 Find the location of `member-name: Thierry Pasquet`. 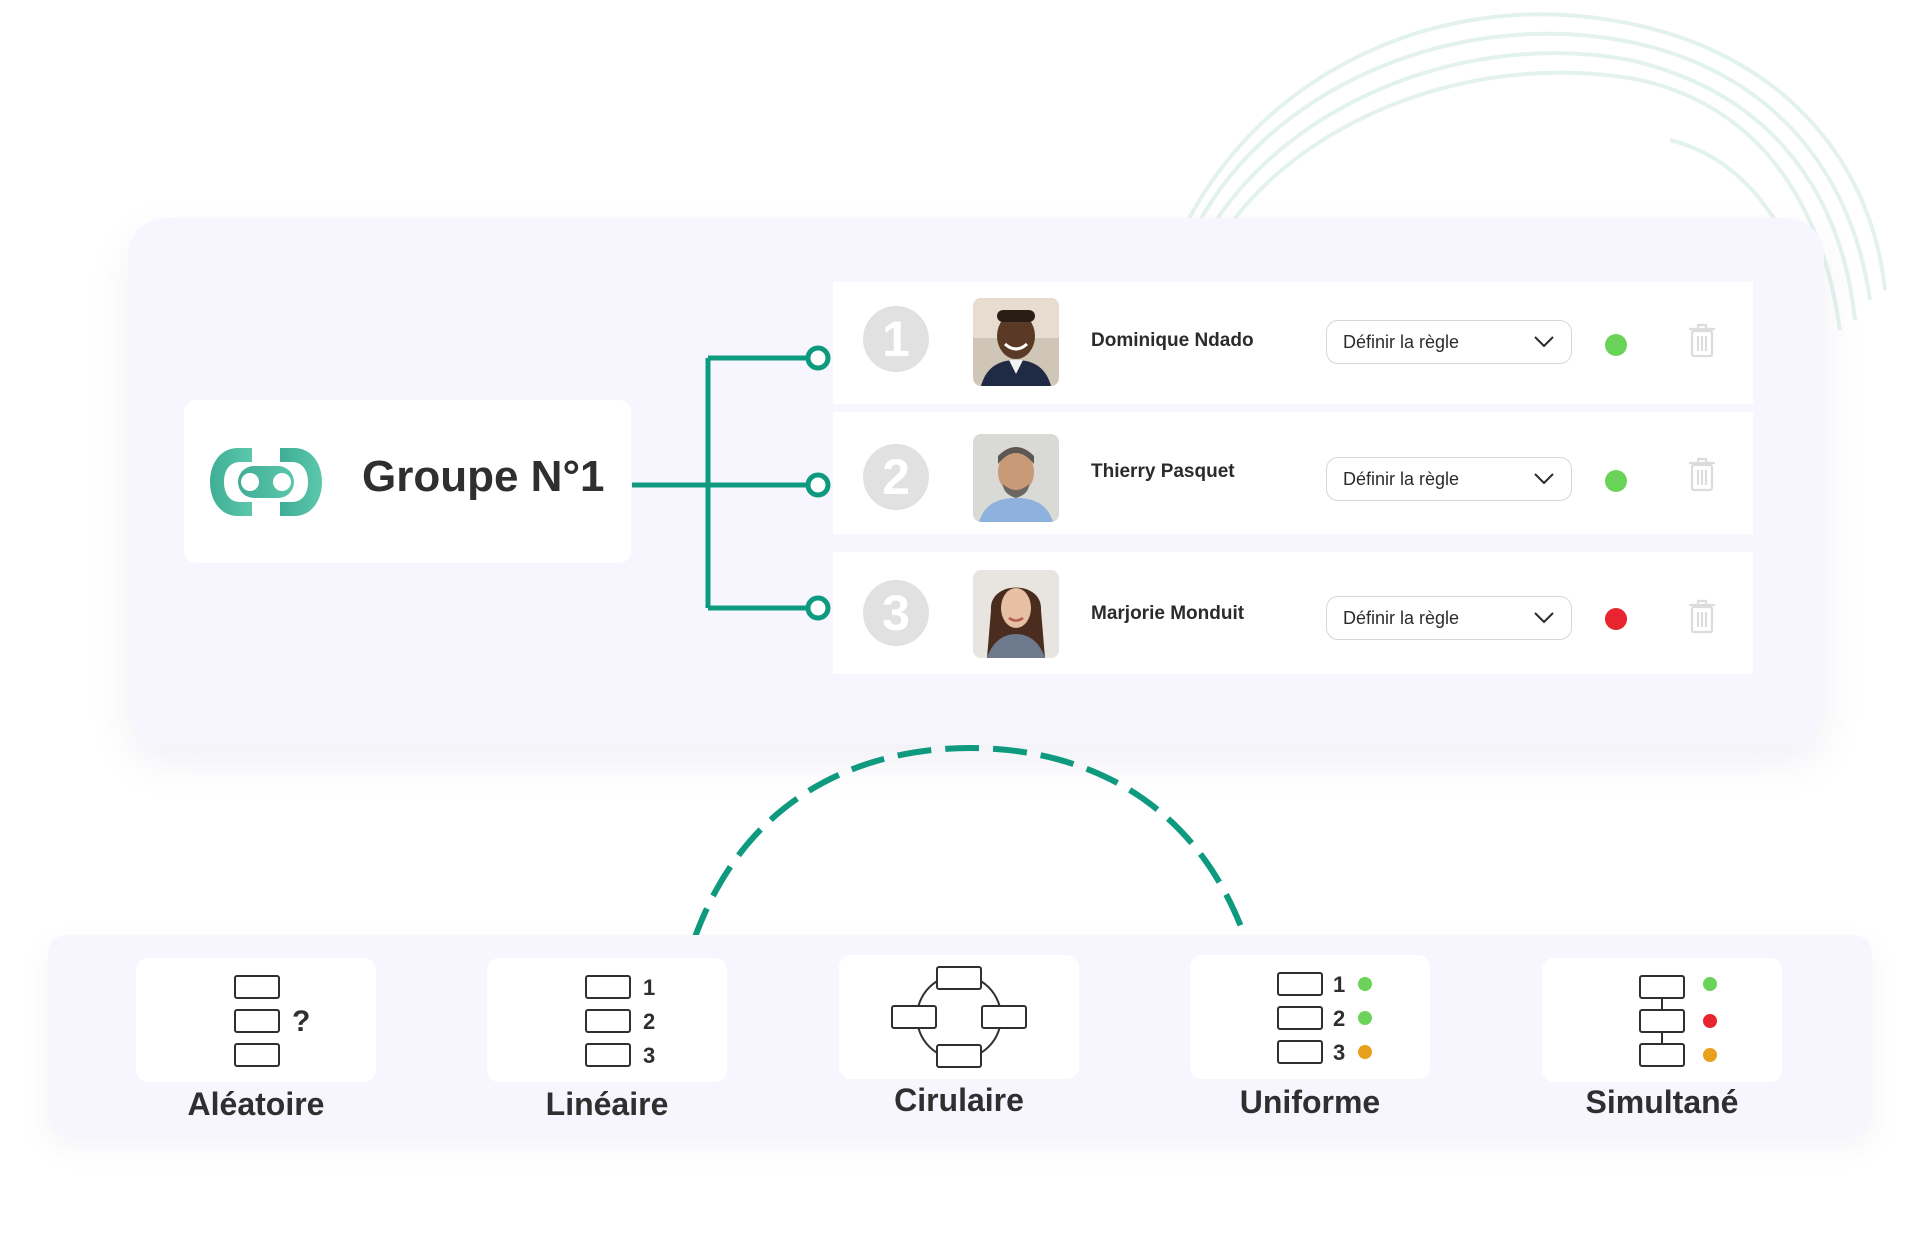

member-name: Thierry Pasquet is located at coordinates (1163, 471).